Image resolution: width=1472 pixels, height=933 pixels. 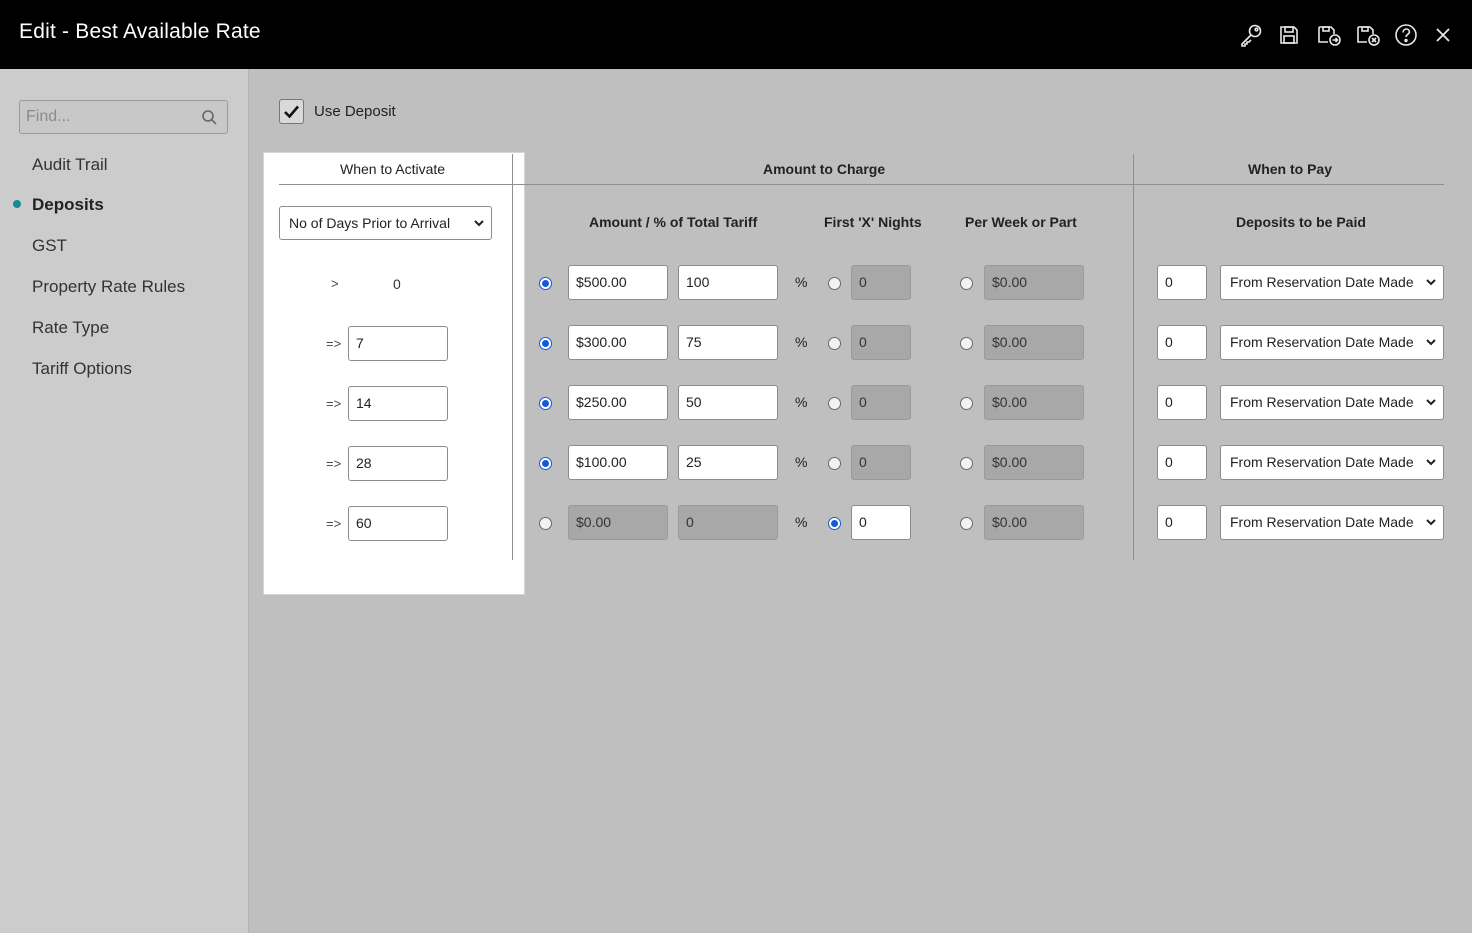 I want to click on amount-input: $250.00, so click(x=618, y=402).